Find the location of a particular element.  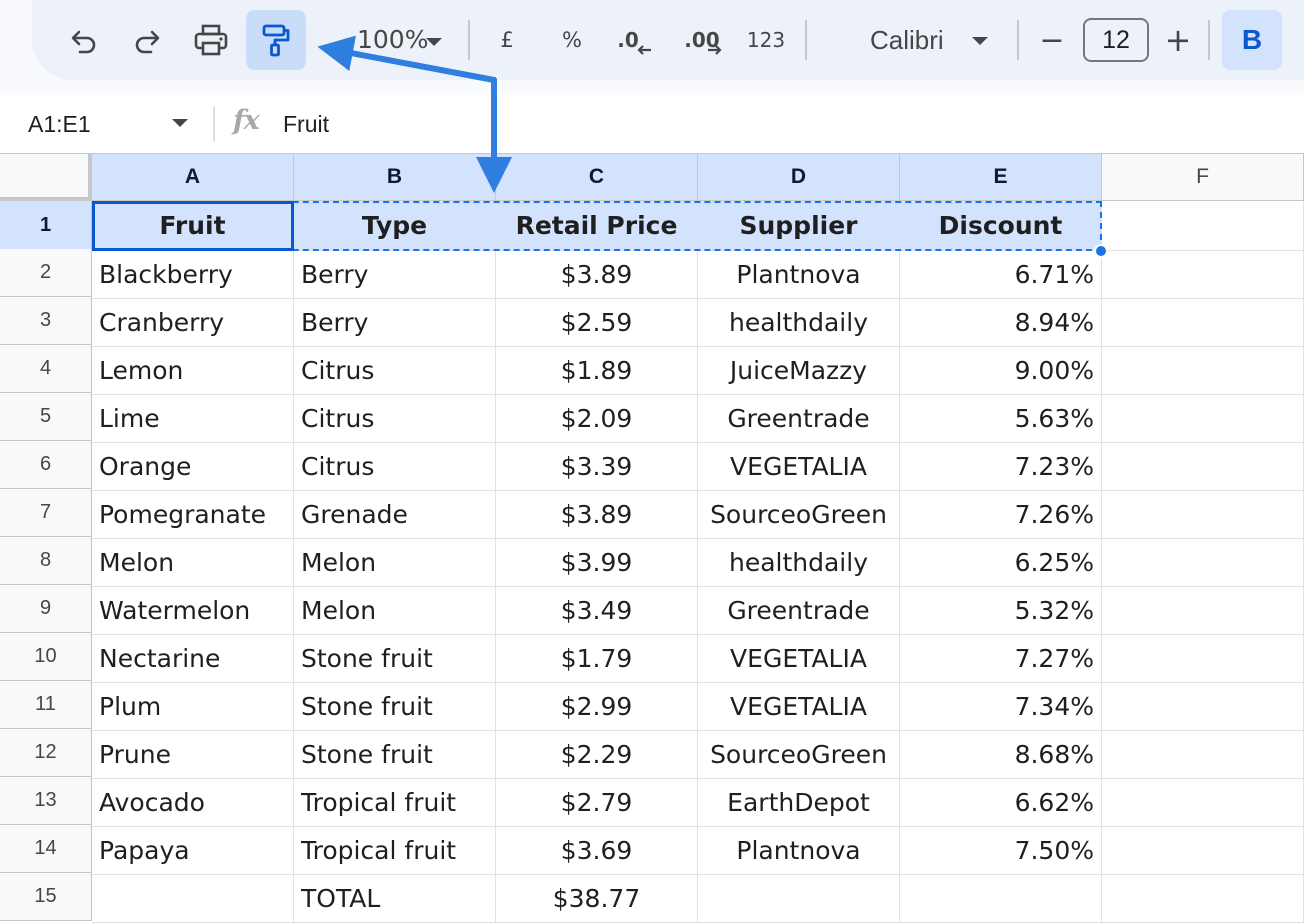

grid-cell: Lemon is located at coordinates (193, 371).